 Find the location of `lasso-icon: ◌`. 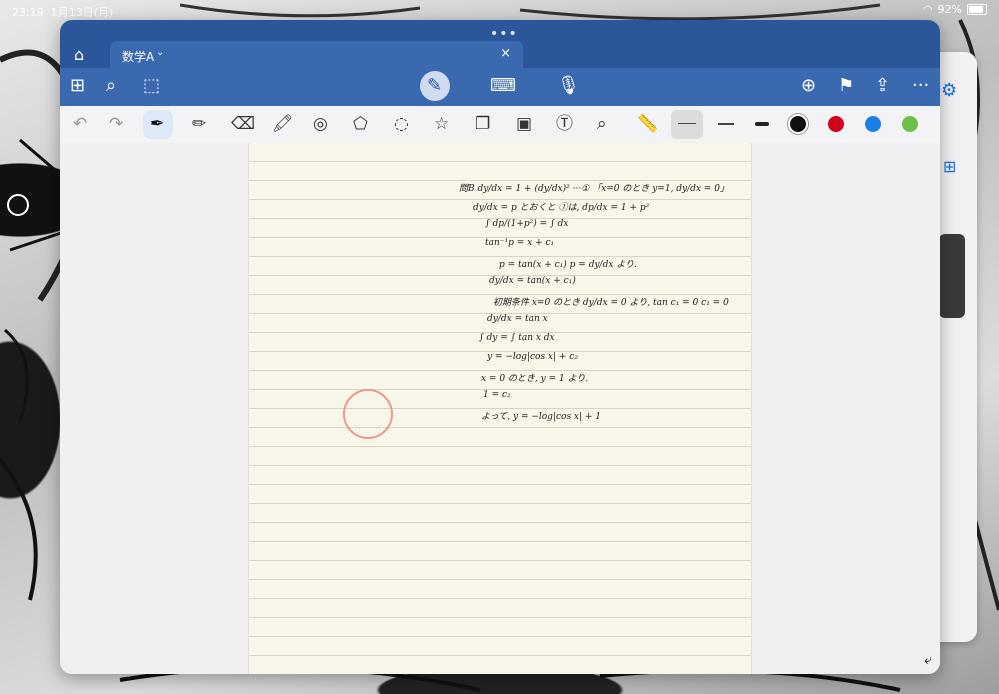

lasso-icon: ◌ is located at coordinates (401, 124).